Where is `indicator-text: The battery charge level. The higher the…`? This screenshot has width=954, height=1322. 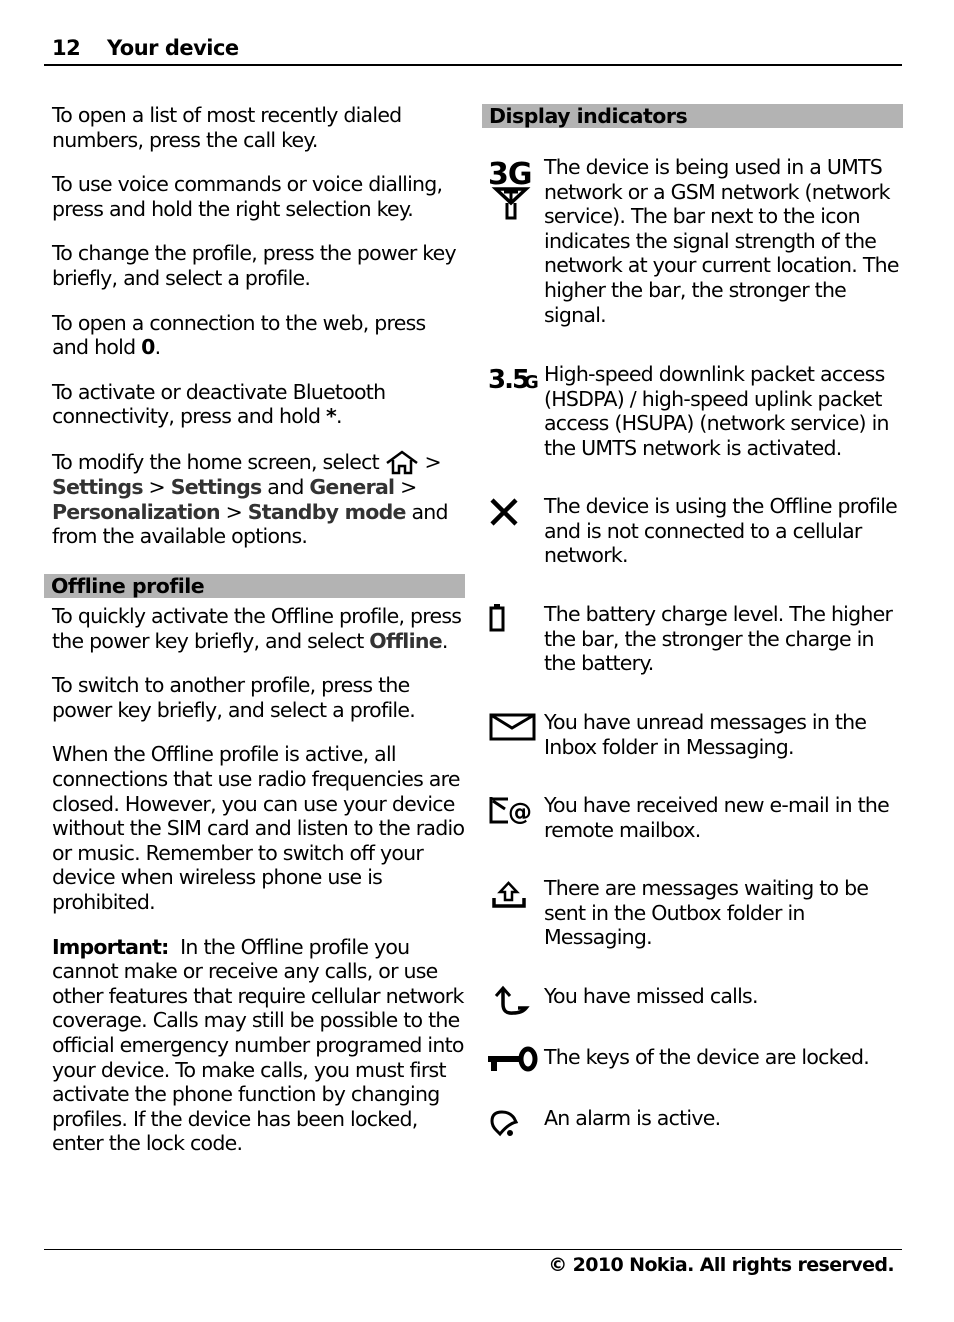
indicator-text: The battery charge level. The higher the… is located at coordinates (718, 639).